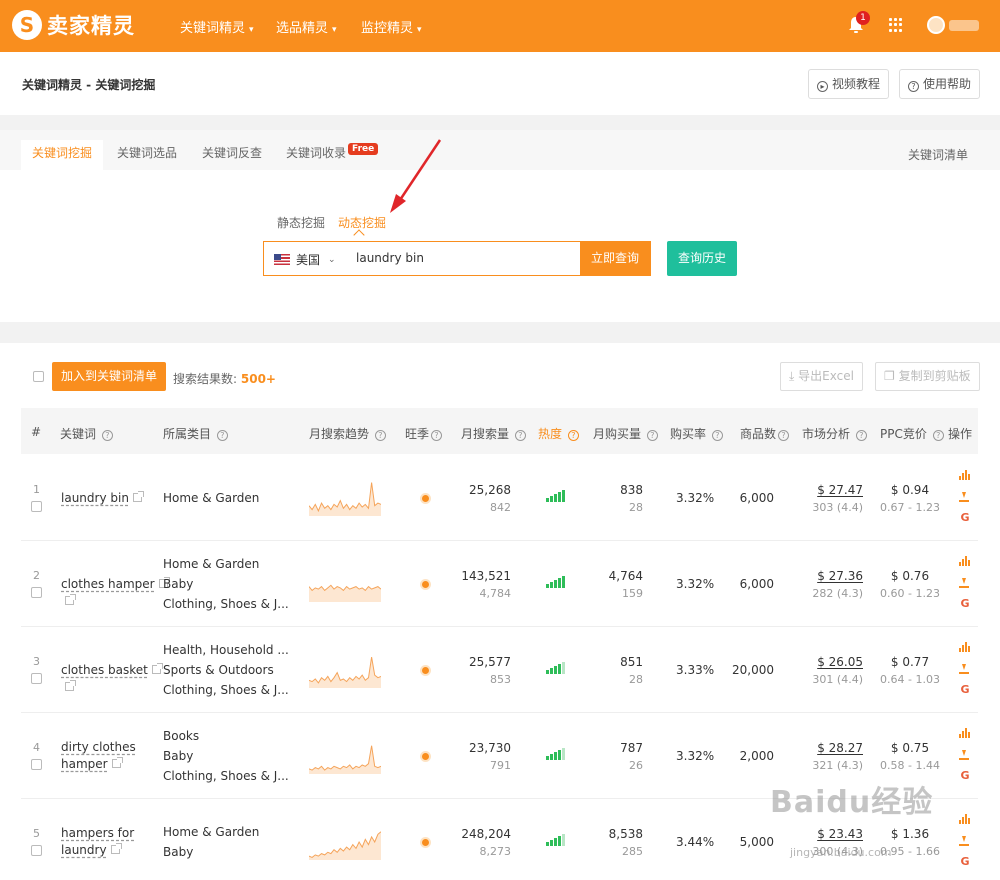 The width and height of the screenshot is (1000, 880). Describe the element at coordinates (936, 25) in the screenshot. I see `avatar` at that location.